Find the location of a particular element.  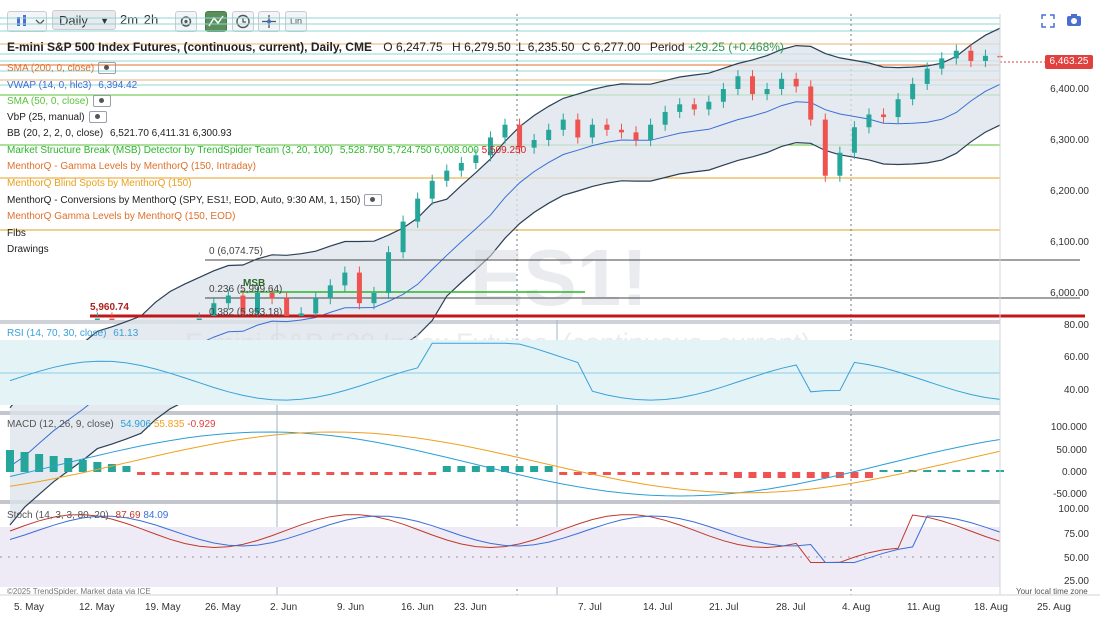

stoch-k-value: 87.69 is located at coordinates (128, 515).